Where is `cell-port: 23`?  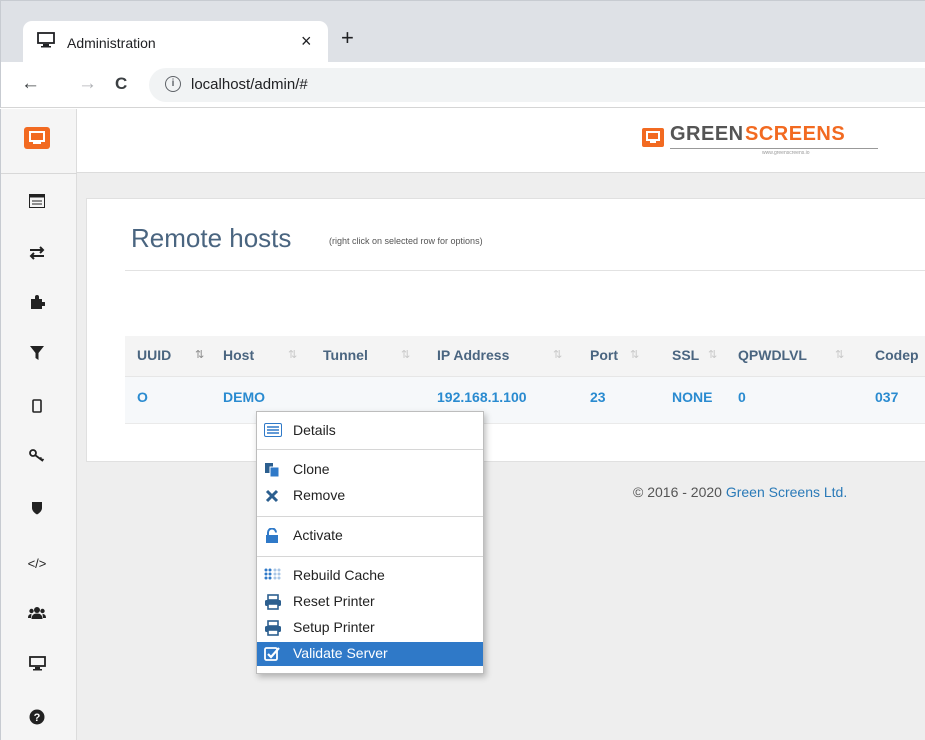
cell-port: 23 is located at coordinates (598, 397).